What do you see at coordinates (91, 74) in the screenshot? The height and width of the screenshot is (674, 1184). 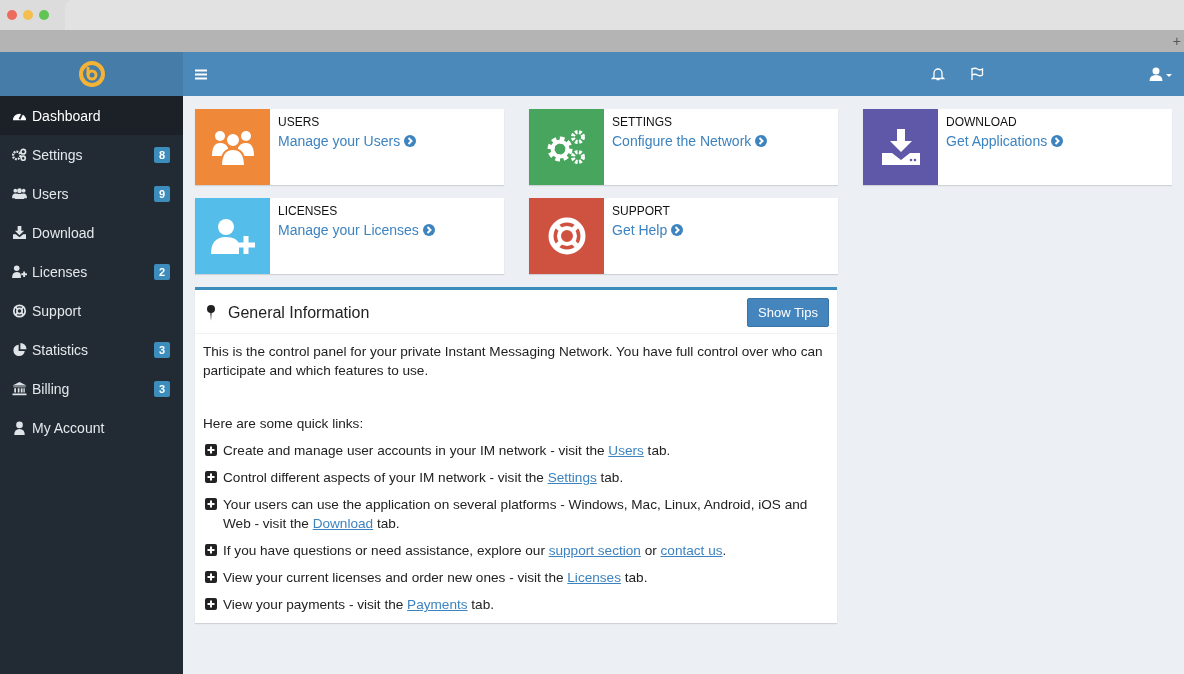 I see `logo-icon` at bounding box center [91, 74].